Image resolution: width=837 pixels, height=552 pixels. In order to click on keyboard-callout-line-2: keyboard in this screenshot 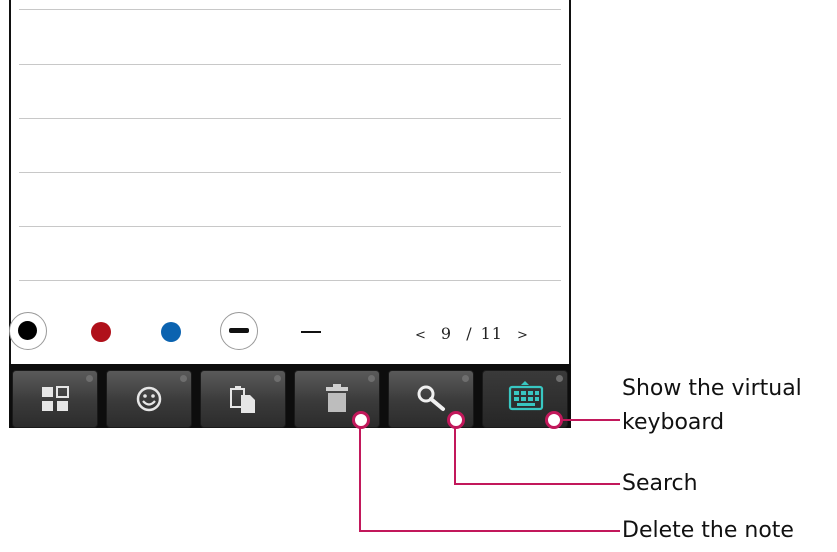, I will do `click(673, 422)`.